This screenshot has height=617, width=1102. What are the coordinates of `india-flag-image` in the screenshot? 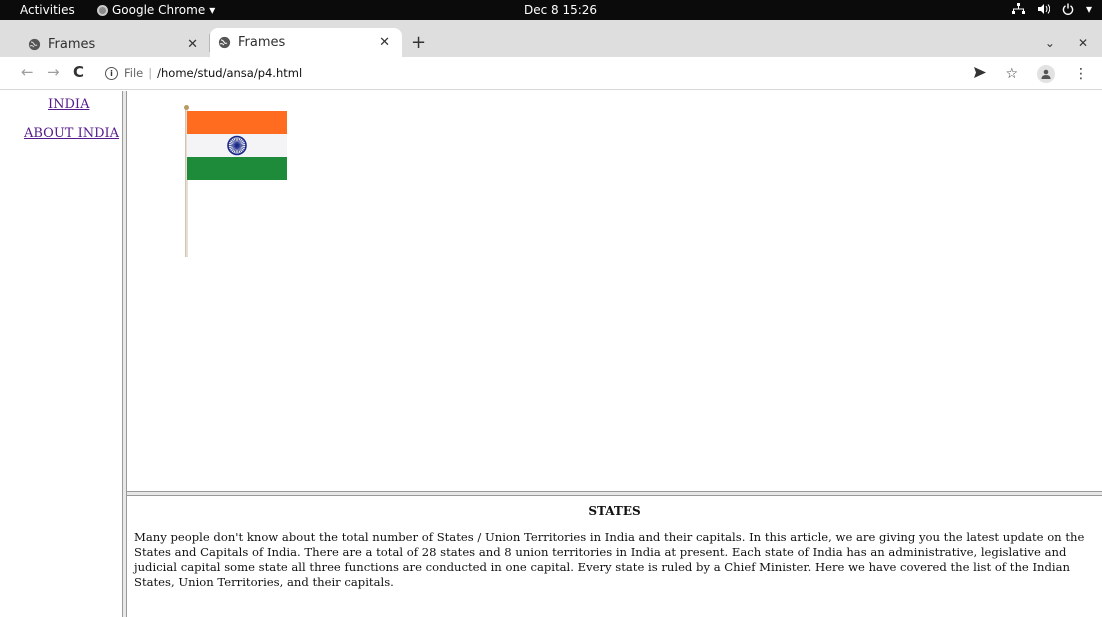 It's located at (237, 145).